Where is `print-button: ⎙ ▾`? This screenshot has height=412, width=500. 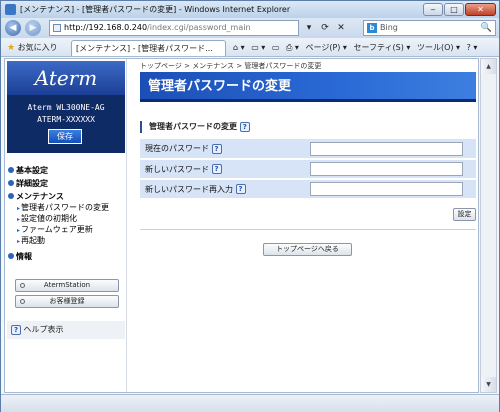 print-button: ⎙ ▾ is located at coordinates (292, 47).